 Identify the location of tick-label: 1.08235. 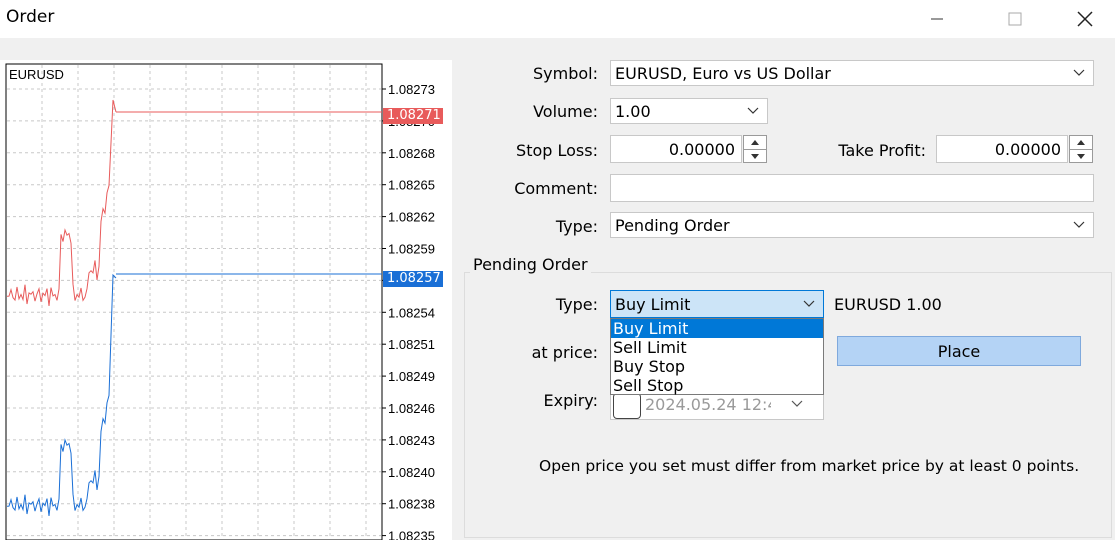
(411, 534).